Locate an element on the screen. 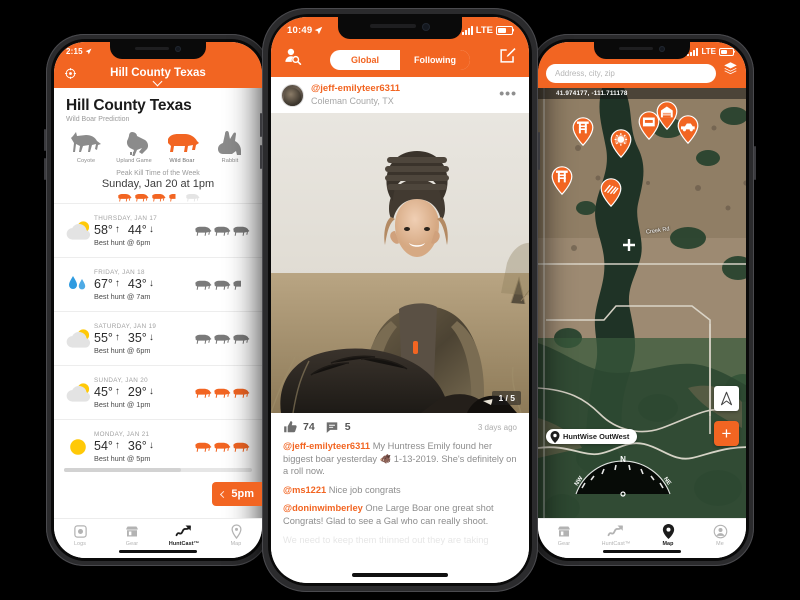 The width and height of the screenshot is (800, 600). temp-low: 29° is located at coordinates (137, 391).